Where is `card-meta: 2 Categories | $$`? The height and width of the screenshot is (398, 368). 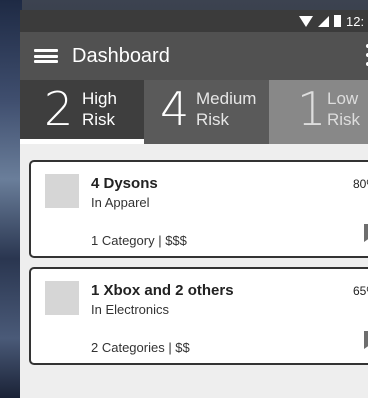 card-meta: 2 Categories | $$ is located at coordinates (140, 347).